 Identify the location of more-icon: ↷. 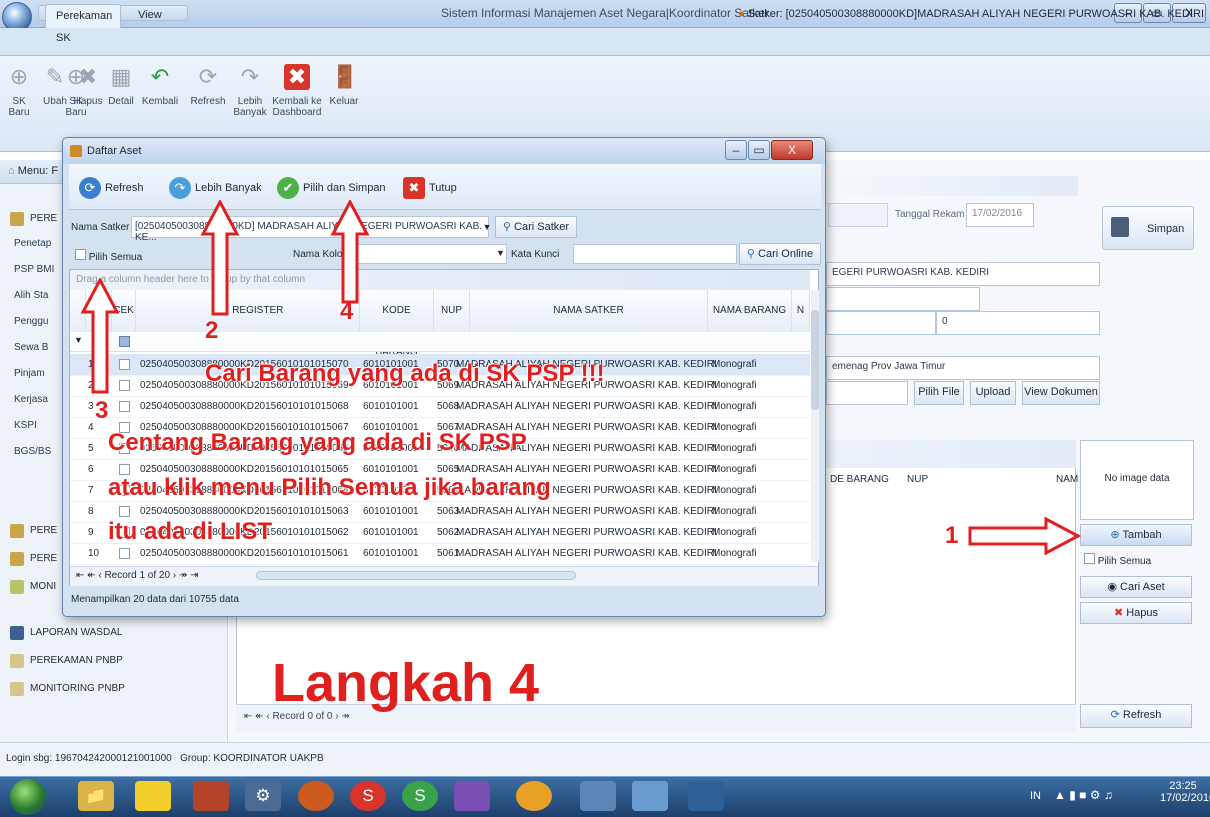
(180, 188).